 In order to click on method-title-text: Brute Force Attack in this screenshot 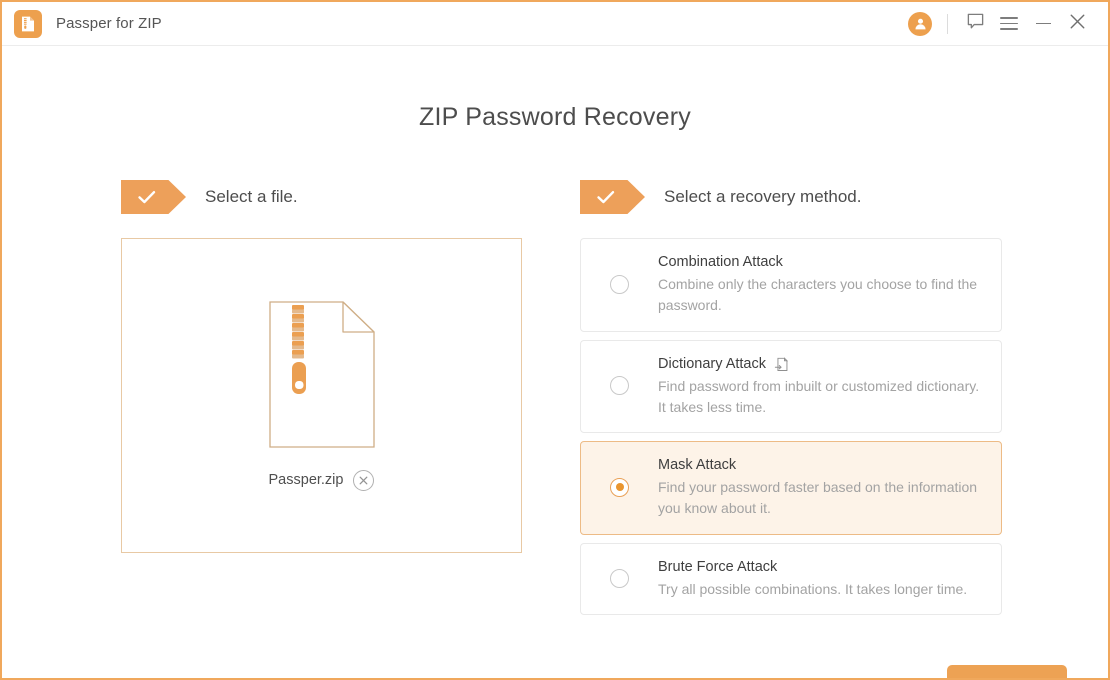, I will do `click(718, 566)`.